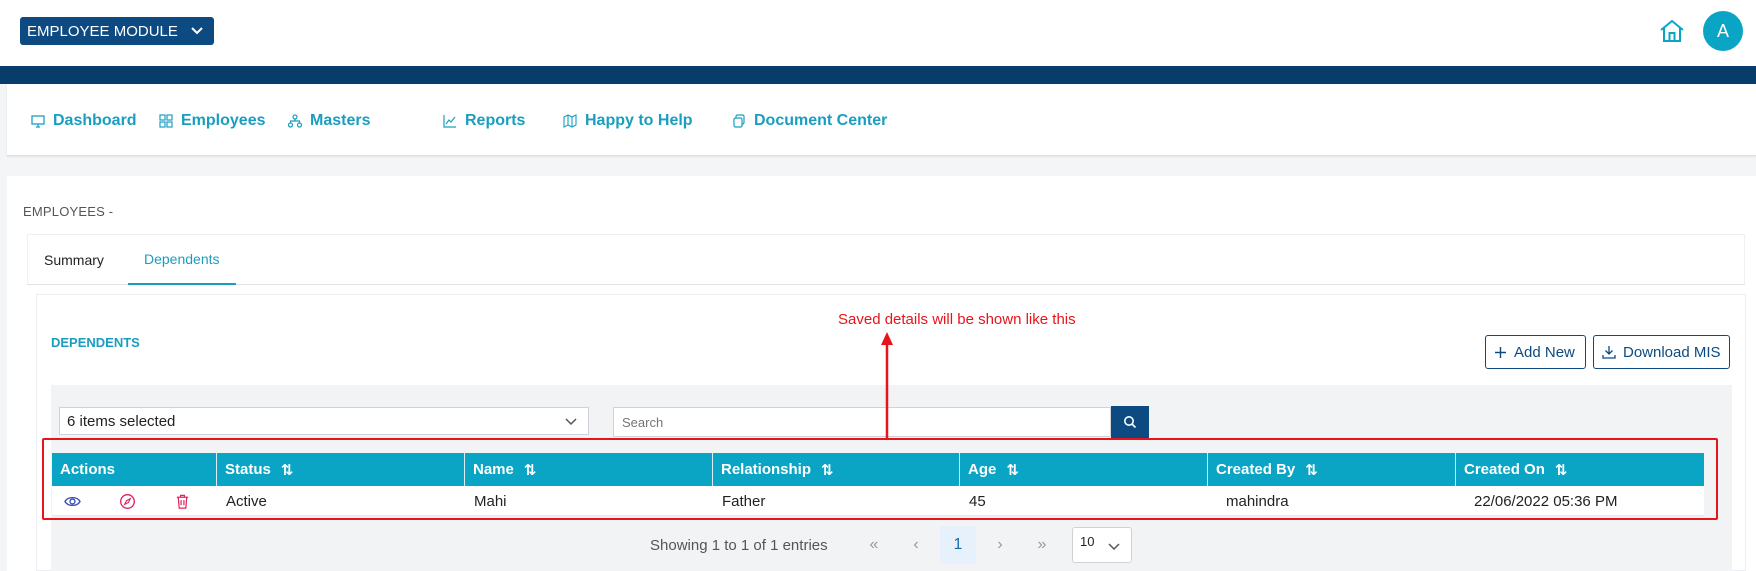 This screenshot has width=1756, height=571. I want to click on map-icon, so click(570, 121).